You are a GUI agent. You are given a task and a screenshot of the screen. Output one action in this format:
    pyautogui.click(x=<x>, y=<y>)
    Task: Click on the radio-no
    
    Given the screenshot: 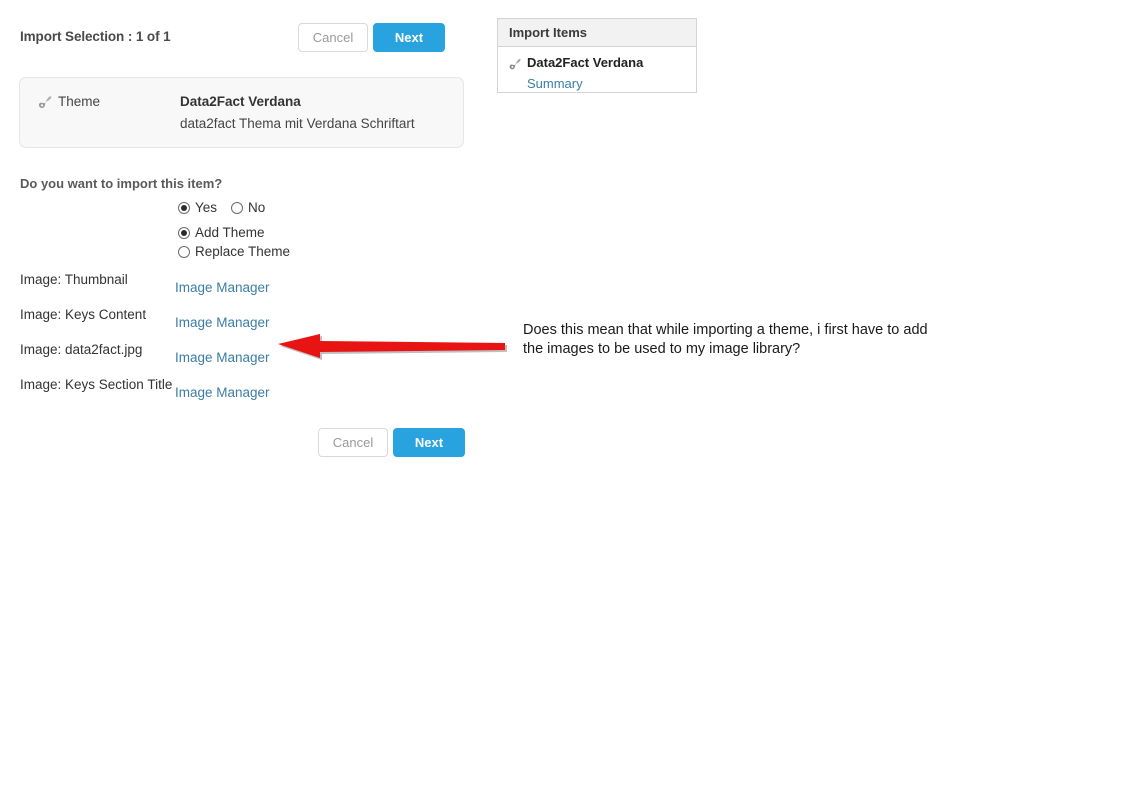 What is the action you would take?
    pyautogui.click(x=237, y=208)
    